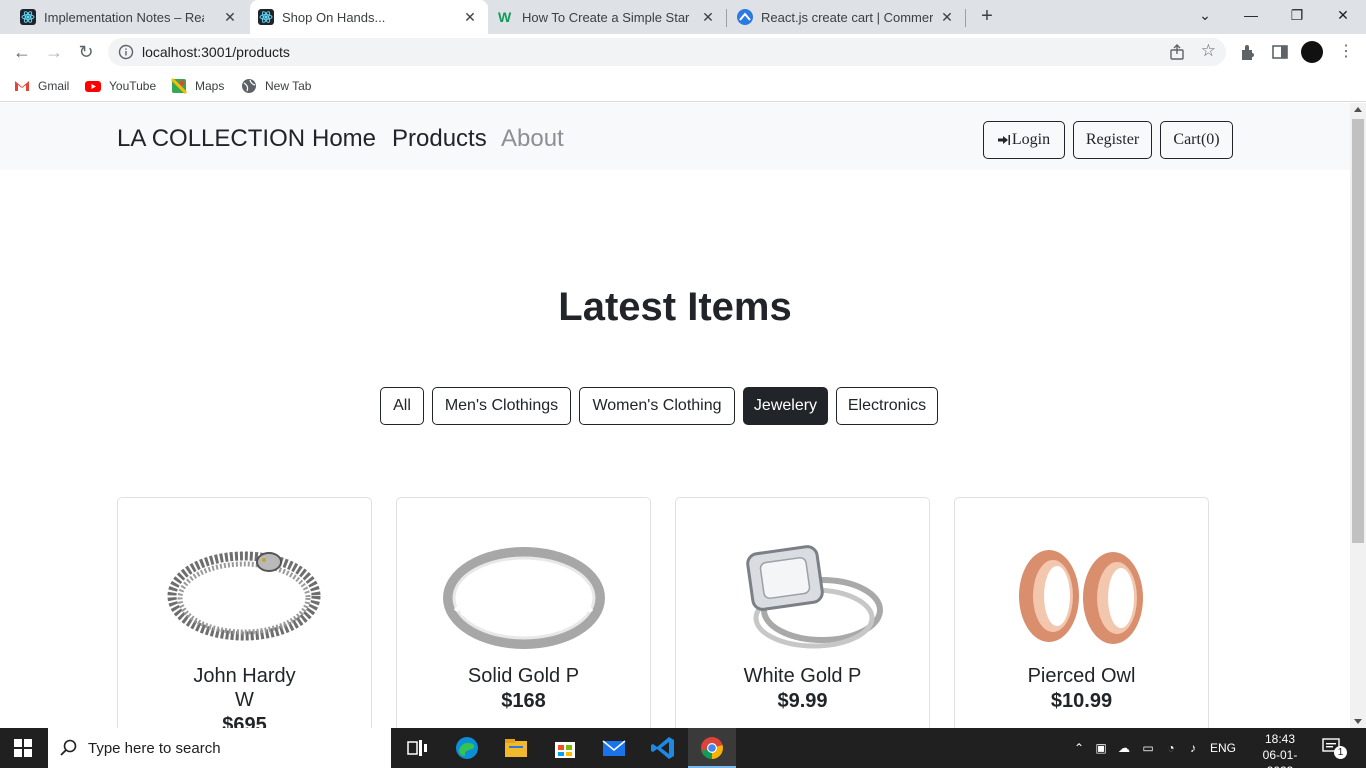 Image resolution: width=1366 pixels, height=768 pixels. What do you see at coordinates (683, 86) in the screenshot?
I see `bookmarks-bar: Gmail YouTube Maps New Tab` at bounding box center [683, 86].